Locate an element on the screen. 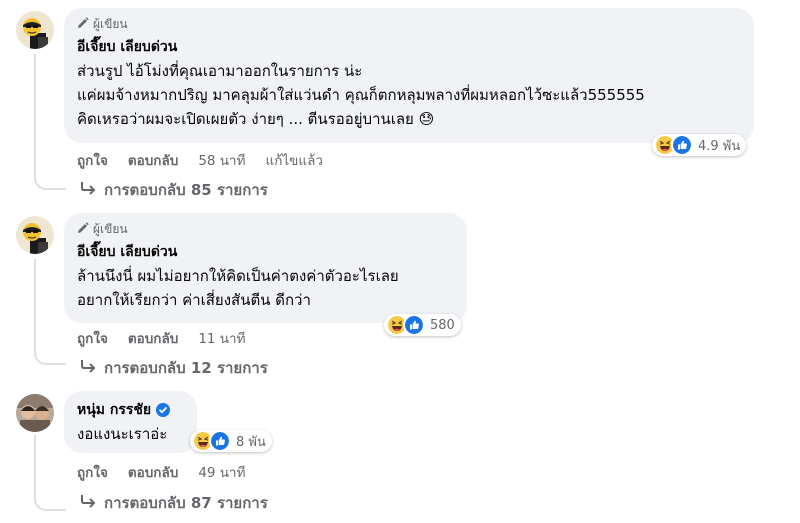 The height and width of the screenshot is (523, 800). timestamp: 58 นาที is located at coordinates (221, 160).